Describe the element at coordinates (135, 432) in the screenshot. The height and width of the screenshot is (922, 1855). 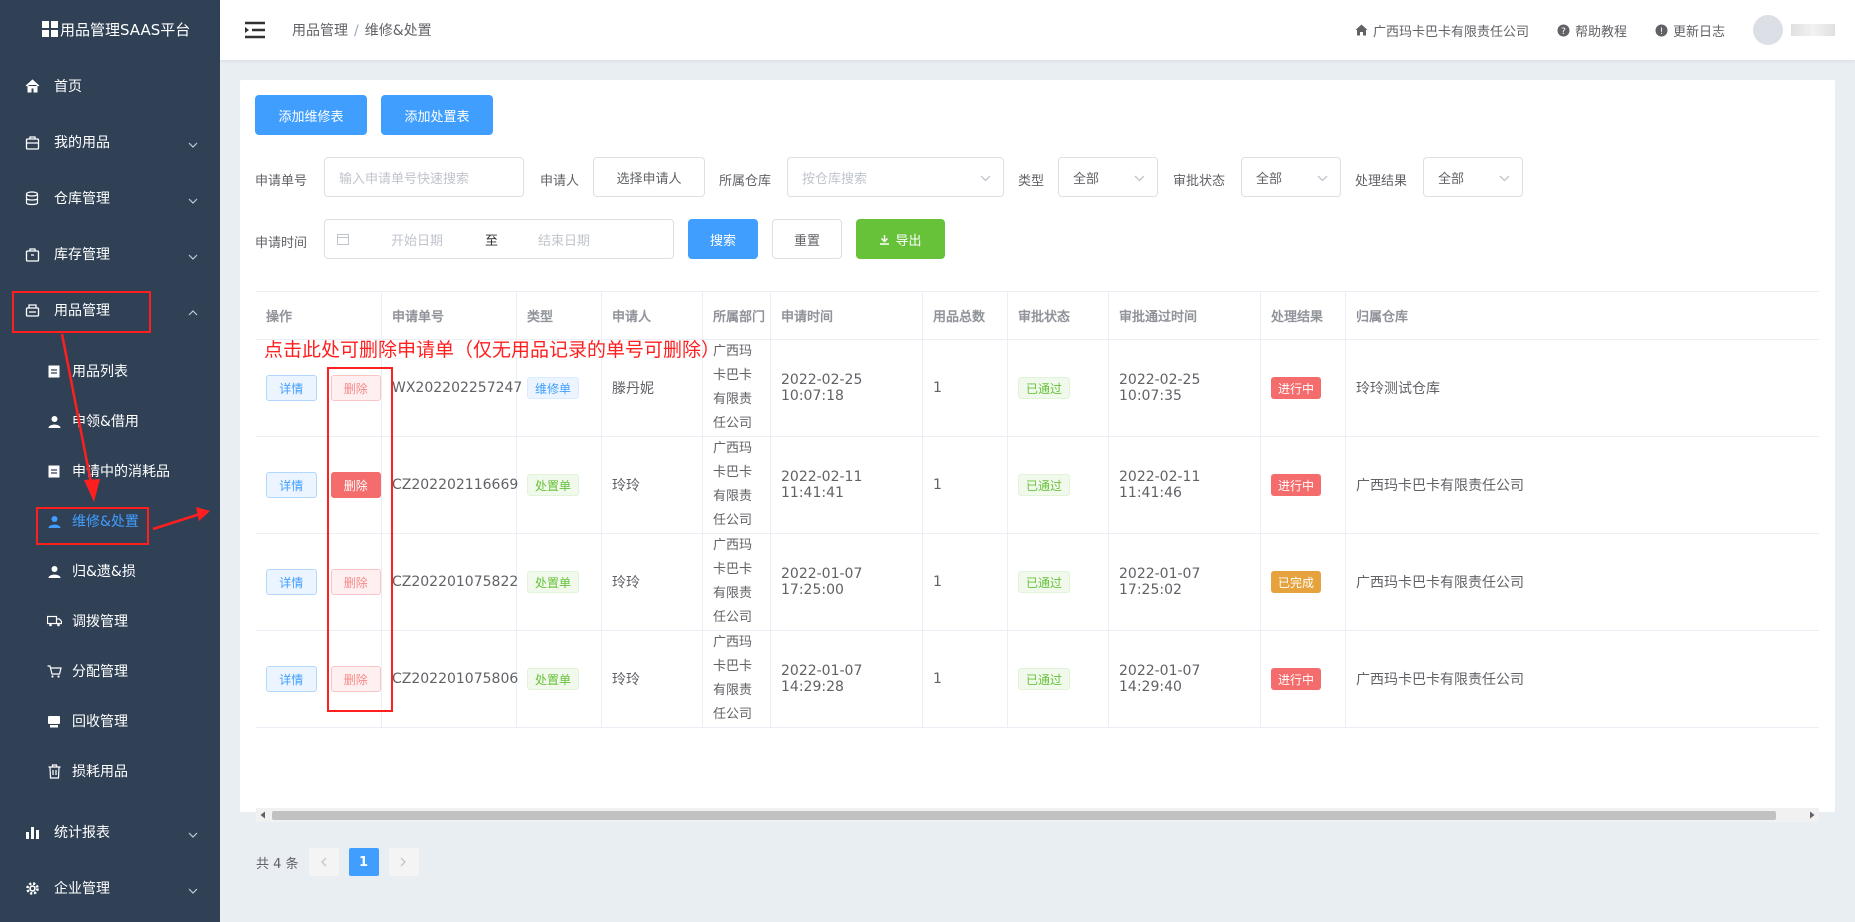
I see `annotation-arrows` at that location.